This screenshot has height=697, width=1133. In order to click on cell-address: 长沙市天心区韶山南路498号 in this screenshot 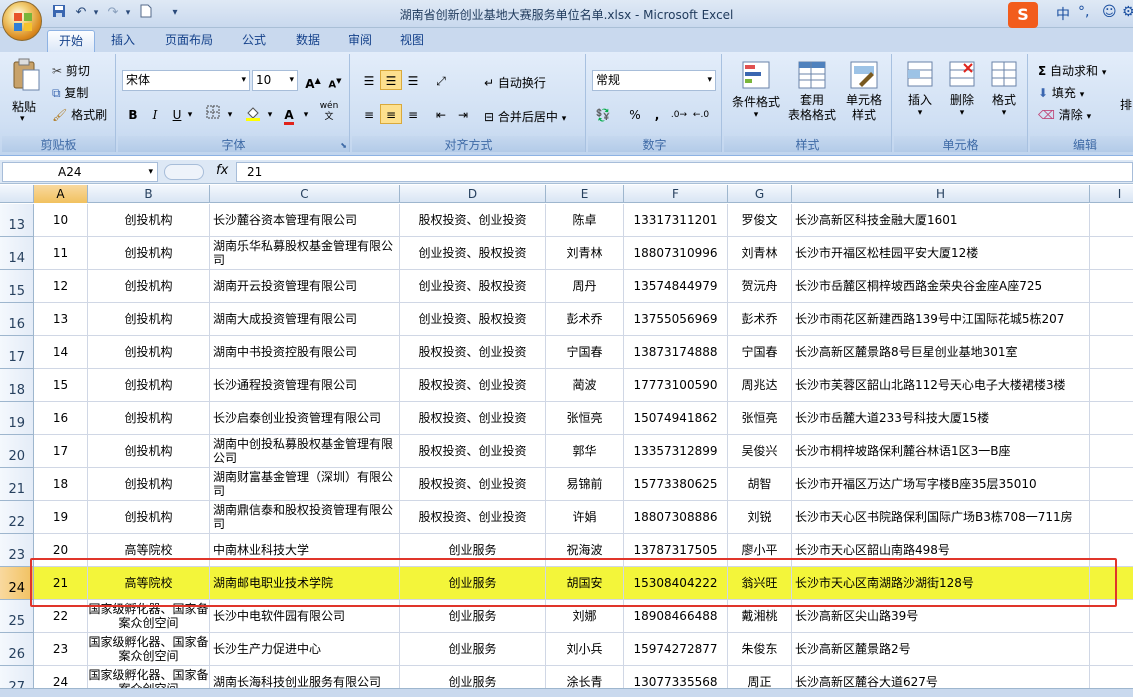, I will do `click(941, 550)`.